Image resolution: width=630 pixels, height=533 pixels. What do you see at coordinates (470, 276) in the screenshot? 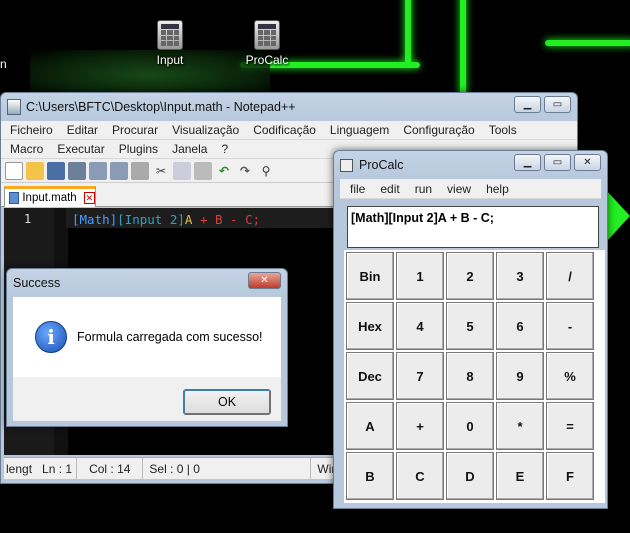
I see `key-2: 2` at bounding box center [470, 276].